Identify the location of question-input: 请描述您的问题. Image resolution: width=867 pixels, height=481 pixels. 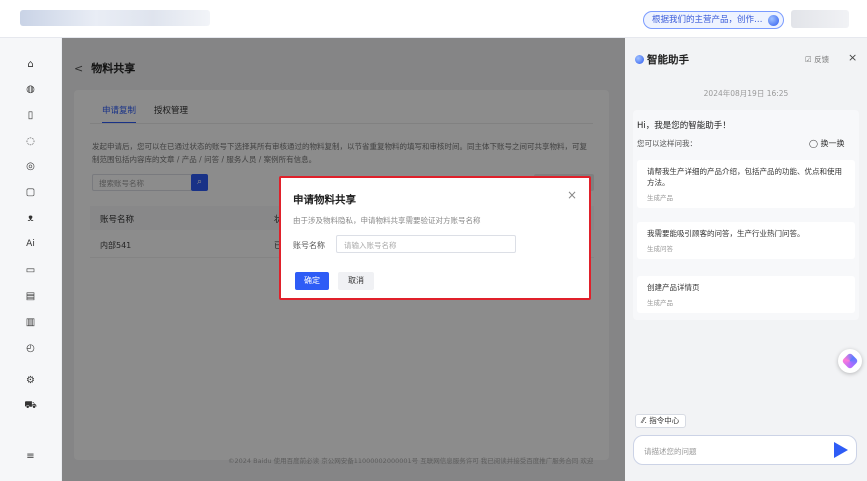
(745, 450).